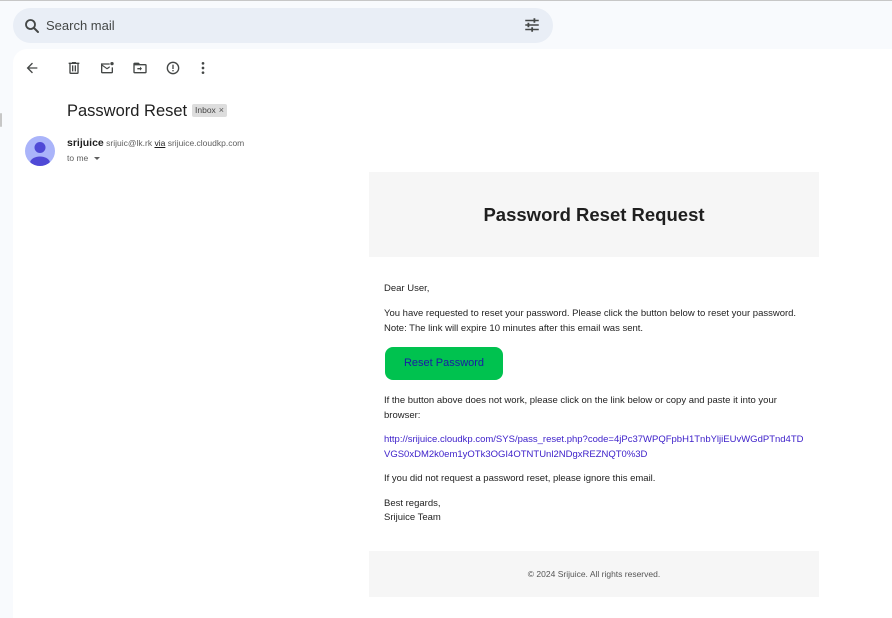 The width and height of the screenshot is (892, 618). What do you see at coordinates (283, 25) in the screenshot?
I see `search-bar: Search mail` at bounding box center [283, 25].